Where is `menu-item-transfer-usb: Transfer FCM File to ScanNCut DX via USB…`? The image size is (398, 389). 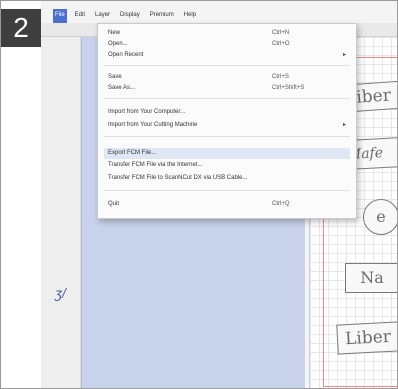
menu-item-transfer-usb: Transfer FCM File to ScanNCut DX via USB… is located at coordinates (227, 178).